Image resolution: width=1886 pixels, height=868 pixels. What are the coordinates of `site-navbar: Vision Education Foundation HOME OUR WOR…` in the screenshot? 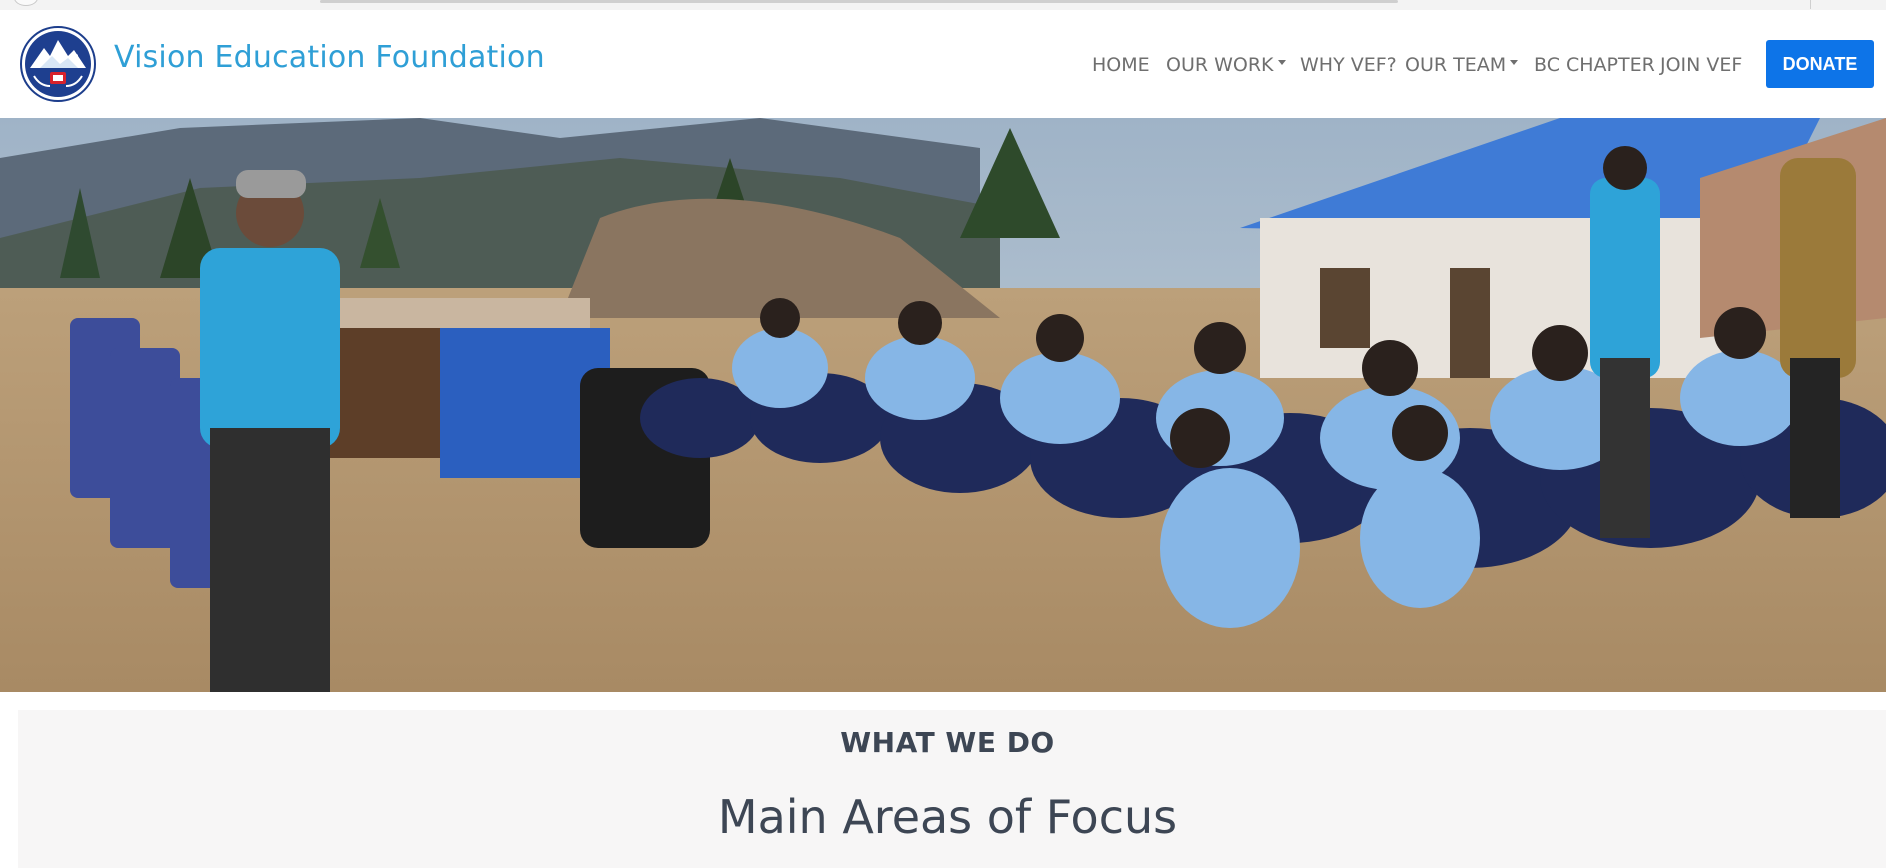 It's located at (943, 64).